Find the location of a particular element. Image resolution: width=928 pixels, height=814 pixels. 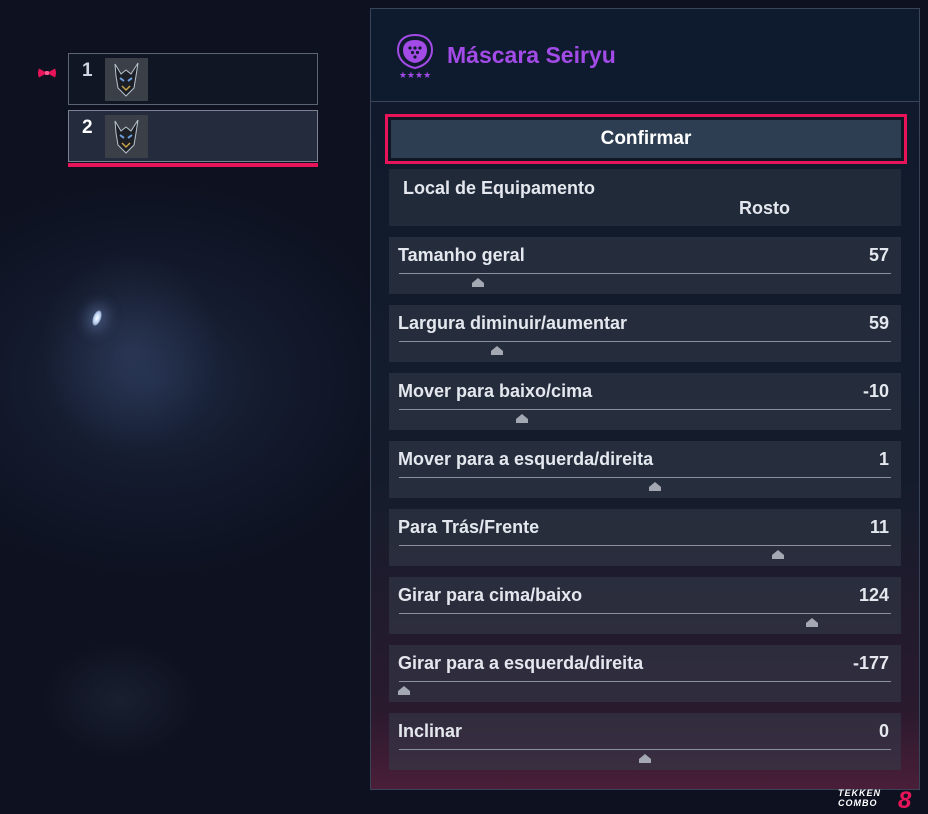

slot-number: 1 is located at coordinates (87, 70).